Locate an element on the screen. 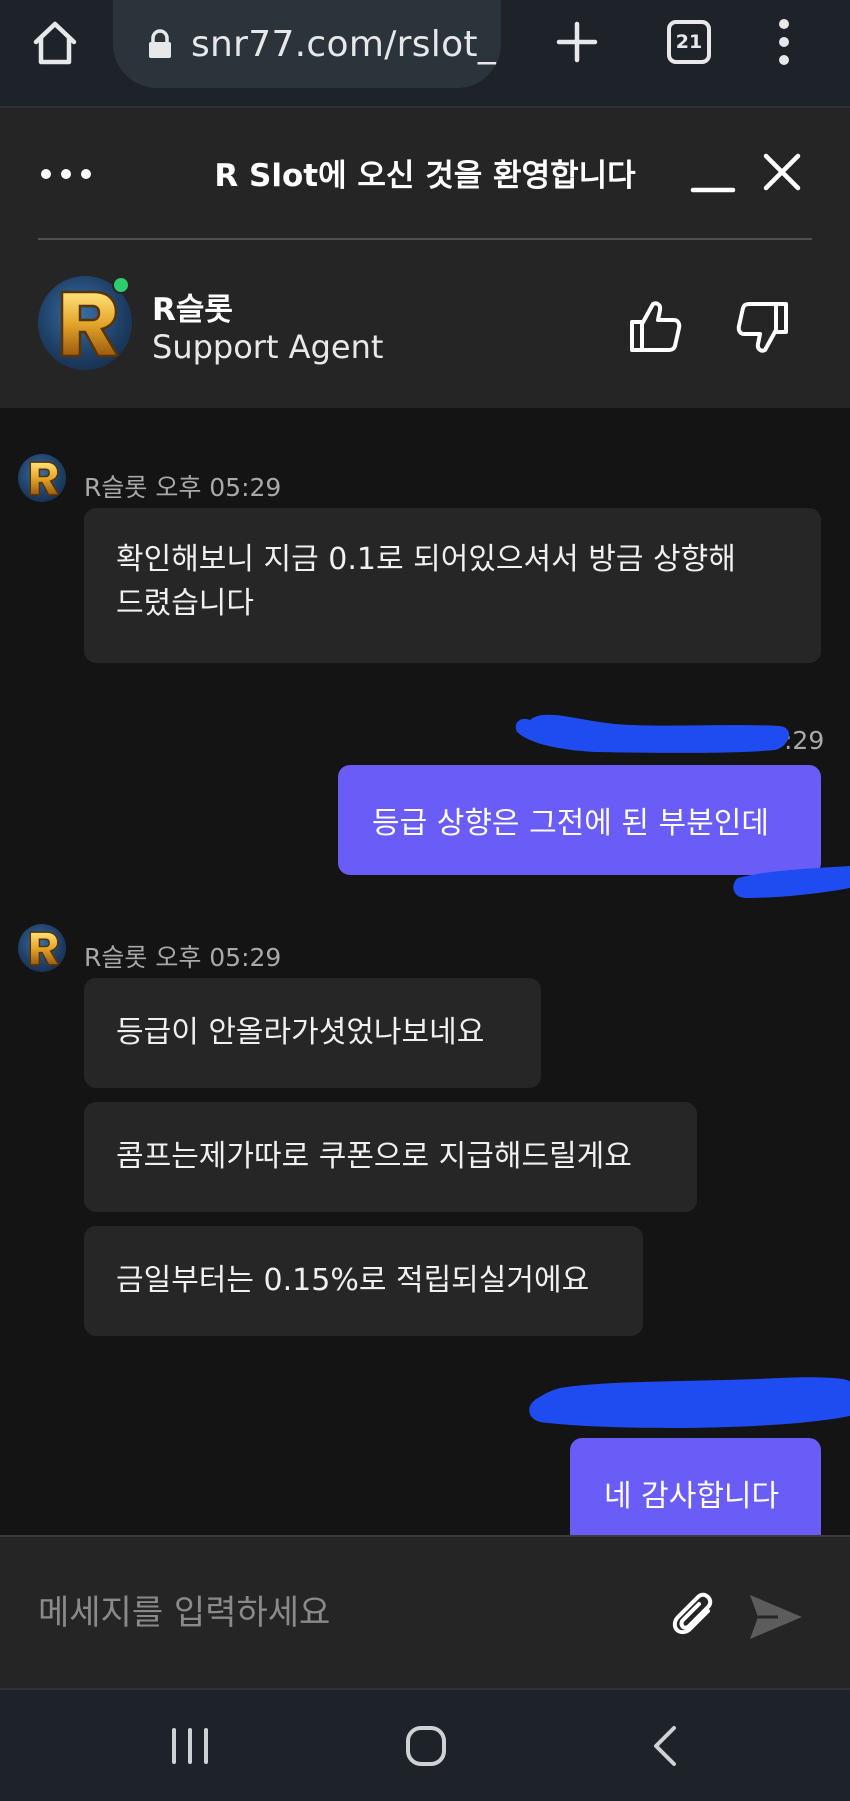 This screenshot has height=1801, width=850. user-message-bubble: 네 감사합니다 is located at coordinates (695, 1486).